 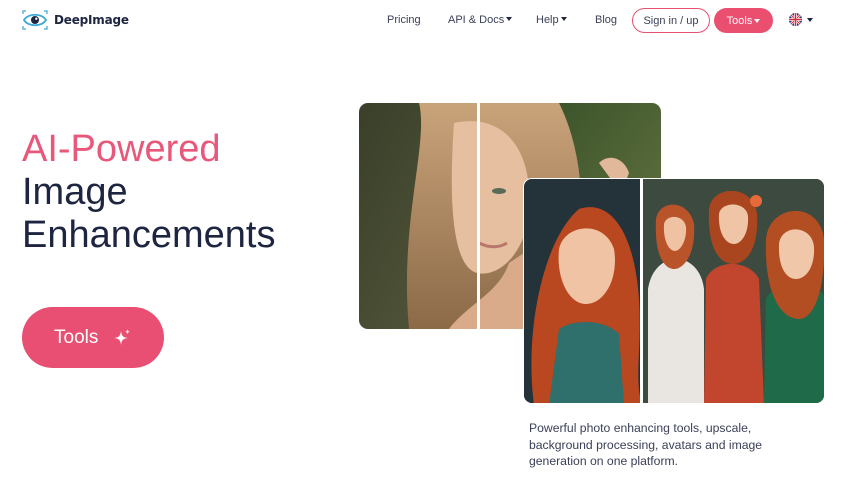 What do you see at coordinates (476, 20) in the screenshot?
I see `nav-api-docs-label: API & Docs` at bounding box center [476, 20].